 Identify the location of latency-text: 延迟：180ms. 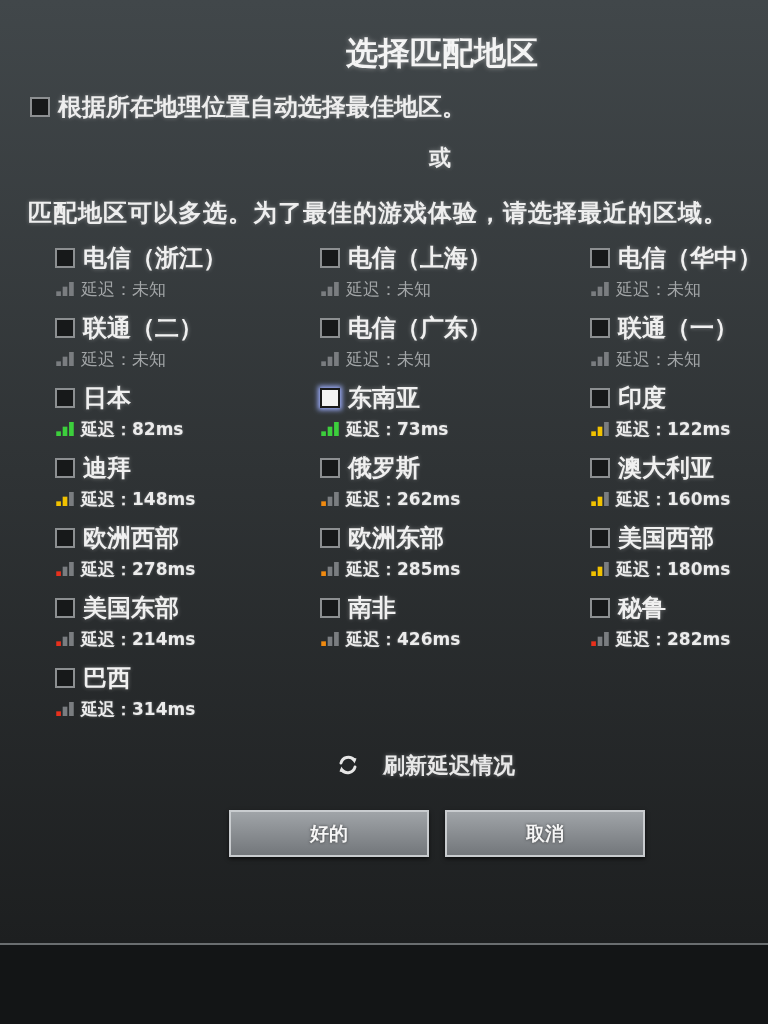
(673, 569).